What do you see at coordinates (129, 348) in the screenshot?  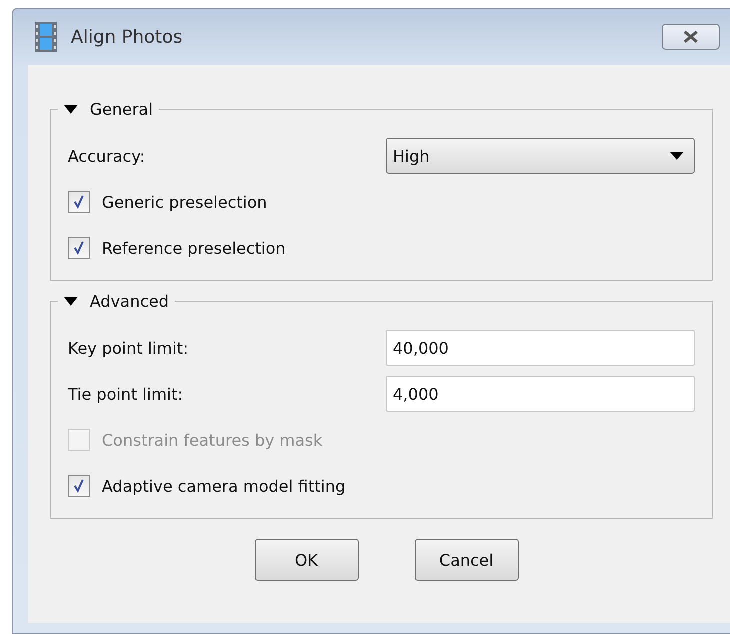 I see `field-label: Key point limit:` at bounding box center [129, 348].